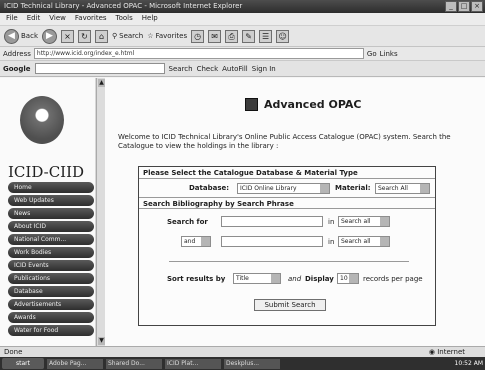  I want to click on sort-label: Sort results by, so click(196, 279).